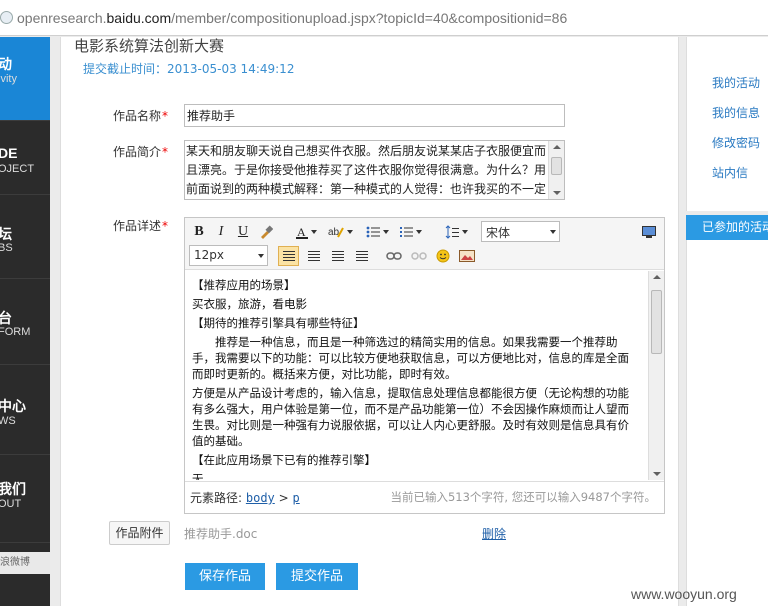  I want to click on link-icon, so click(394, 256).